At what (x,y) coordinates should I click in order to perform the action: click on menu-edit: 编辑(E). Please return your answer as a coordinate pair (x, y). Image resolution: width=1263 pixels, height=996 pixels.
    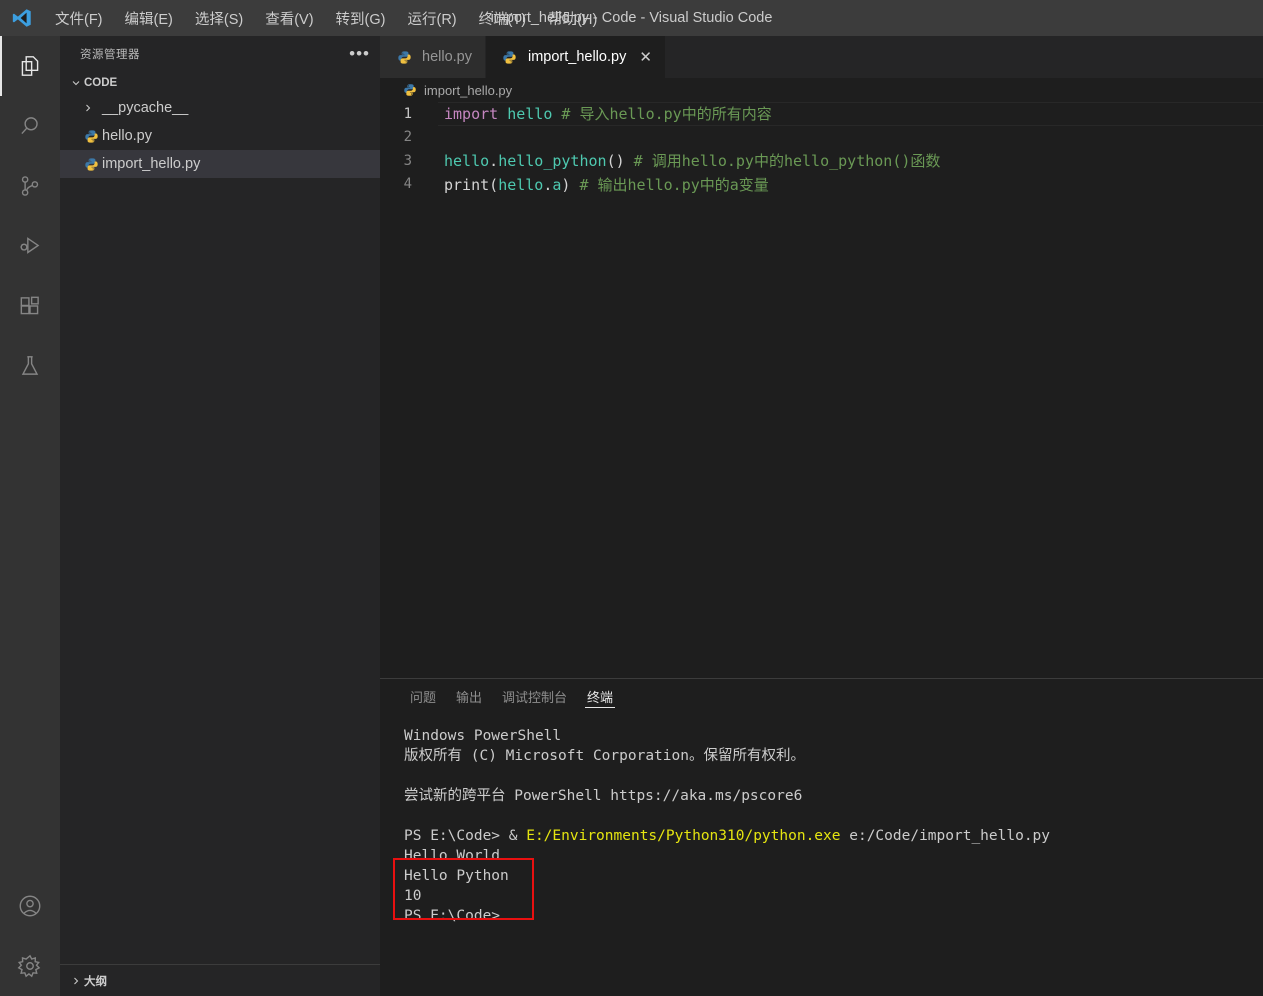
    Looking at the image, I should click on (149, 18).